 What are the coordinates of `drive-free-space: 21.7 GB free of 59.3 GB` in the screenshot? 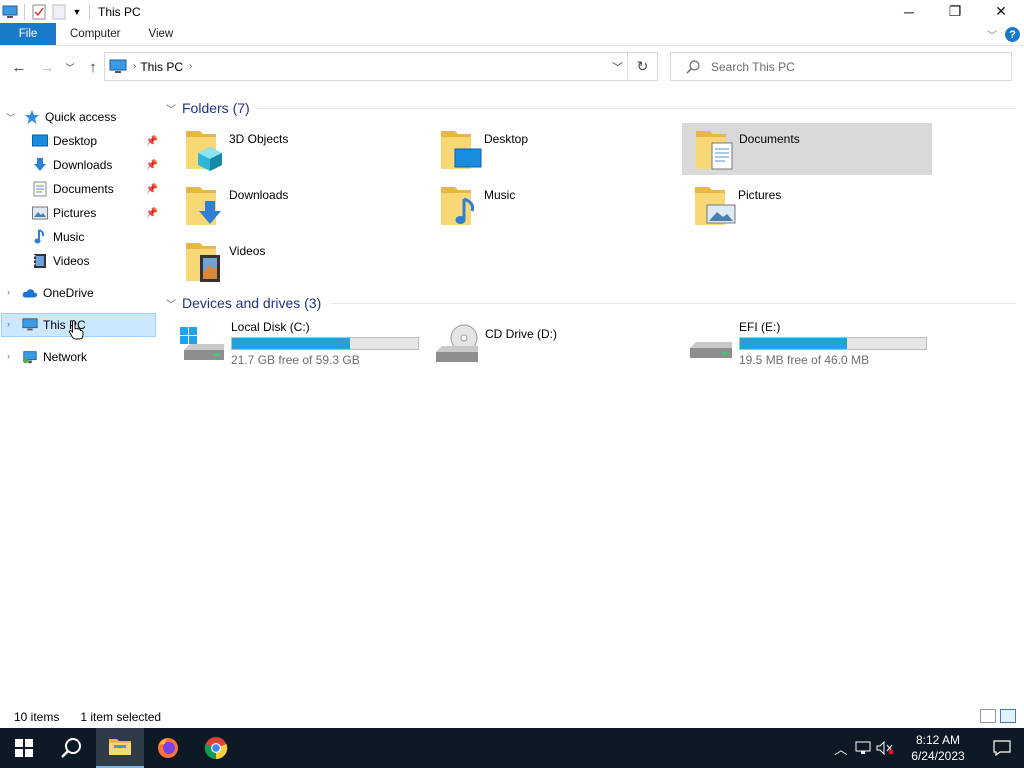 It's located at (295, 360).